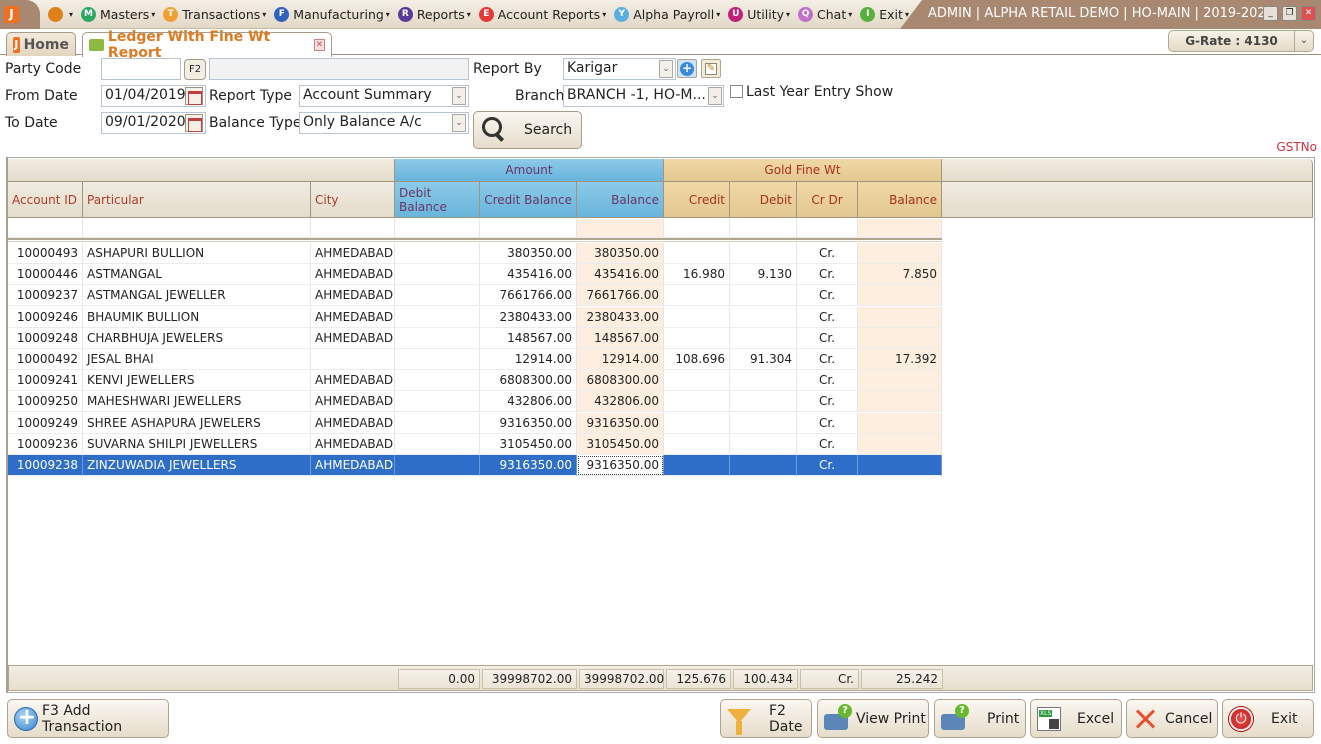  I want to click on cell-gold-credit: 108.696, so click(697, 359).